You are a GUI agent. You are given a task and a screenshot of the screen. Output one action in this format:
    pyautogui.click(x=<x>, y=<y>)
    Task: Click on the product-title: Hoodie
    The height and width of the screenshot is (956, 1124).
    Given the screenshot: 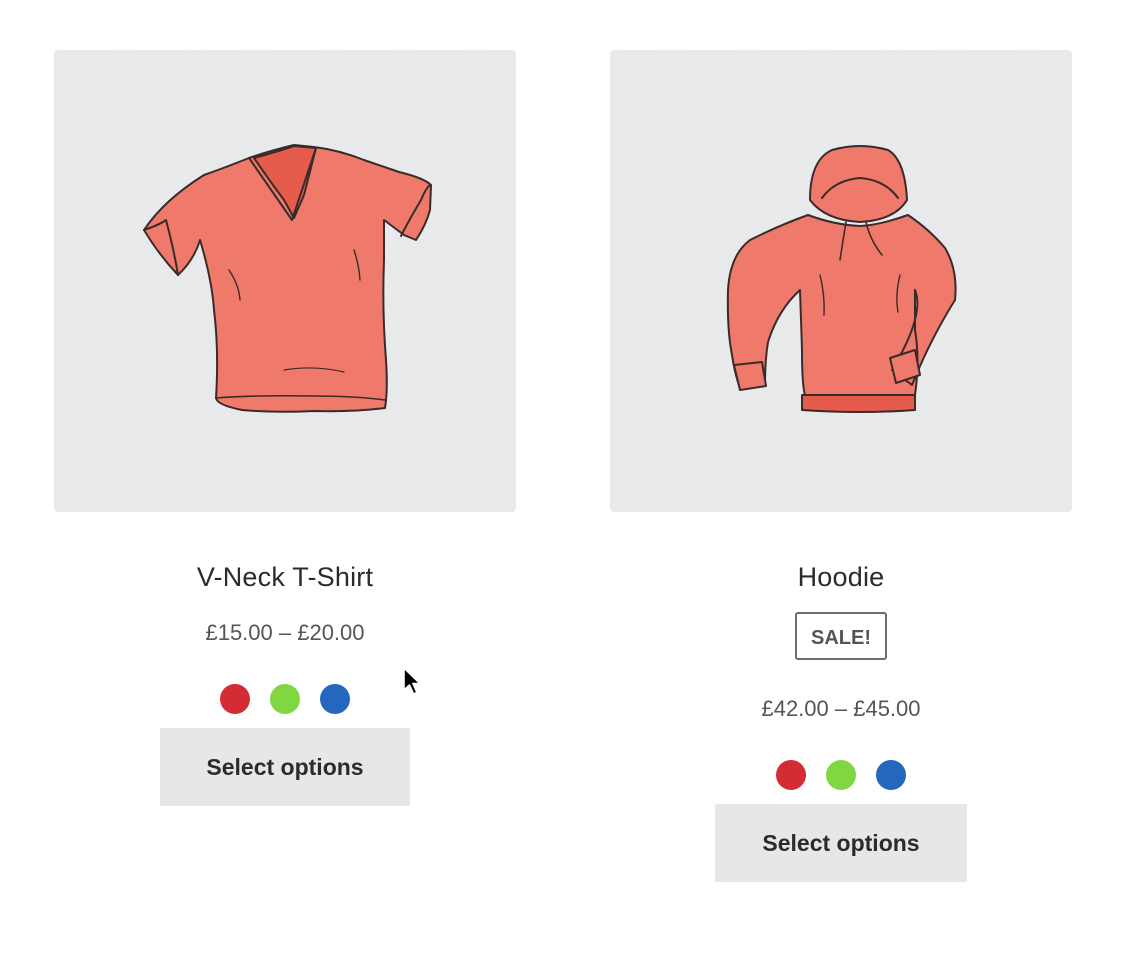 What is the action you would take?
    pyautogui.click(x=841, y=577)
    